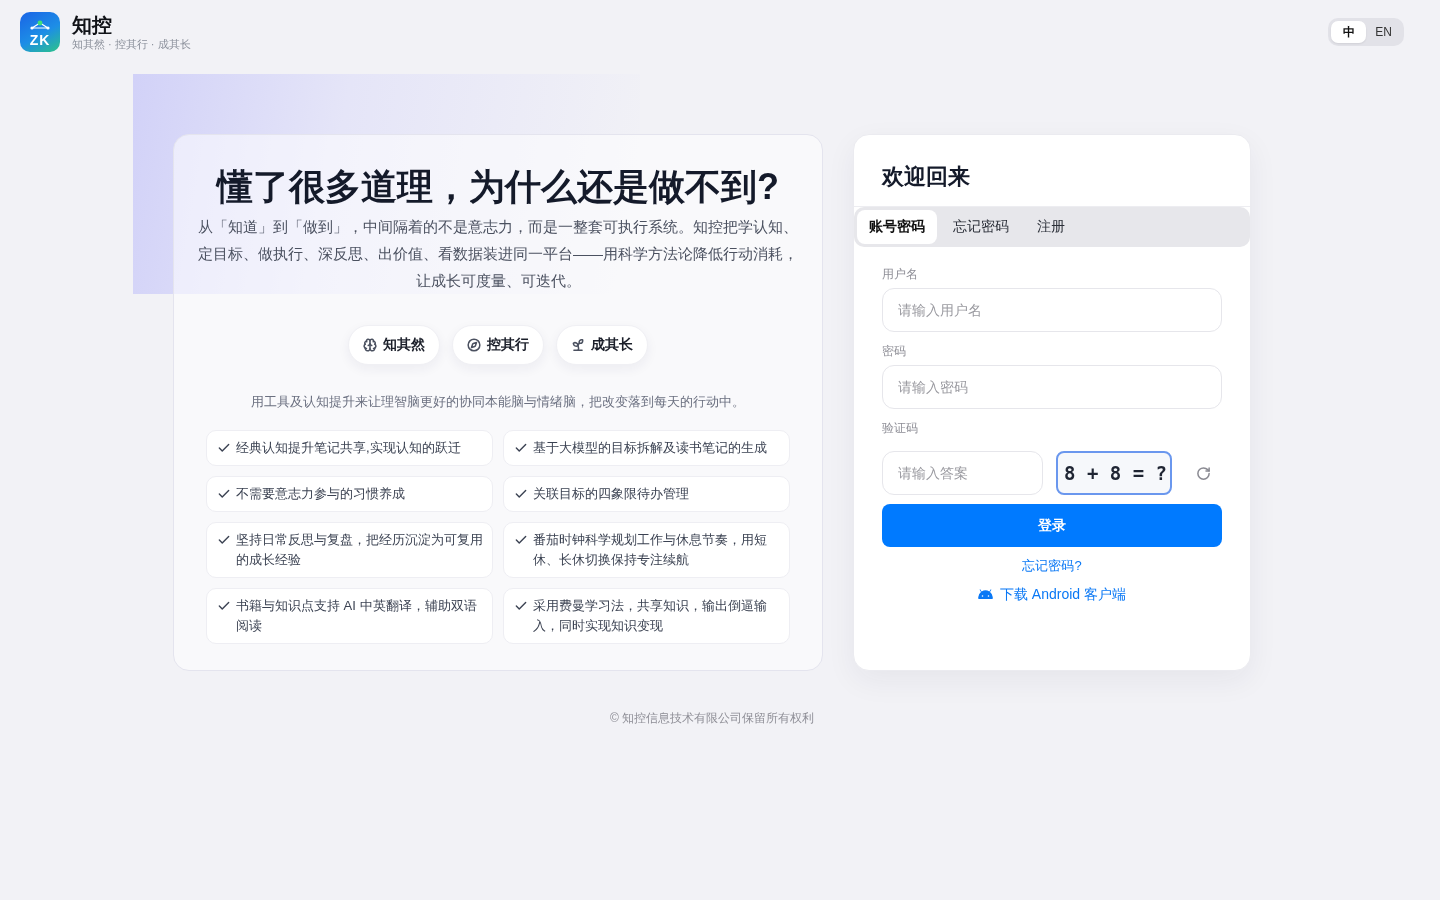 Image resolution: width=1440 pixels, height=900 pixels. Describe the element at coordinates (1052, 387) in the screenshot. I see `password-field: 请输入密码` at that location.